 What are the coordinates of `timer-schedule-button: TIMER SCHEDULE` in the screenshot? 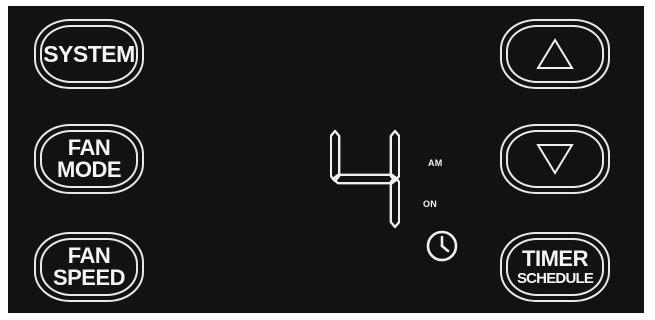 It's located at (555, 267).